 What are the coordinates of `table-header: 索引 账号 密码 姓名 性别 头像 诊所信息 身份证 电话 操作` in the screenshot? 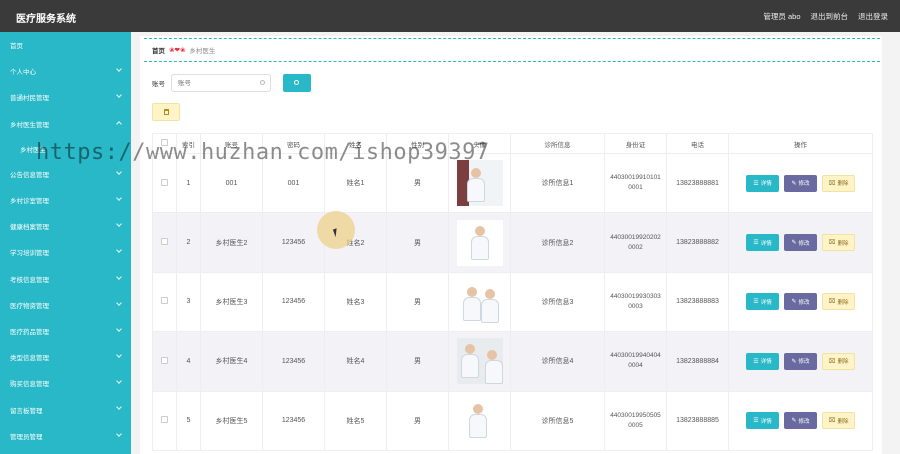 It's located at (512, 143).